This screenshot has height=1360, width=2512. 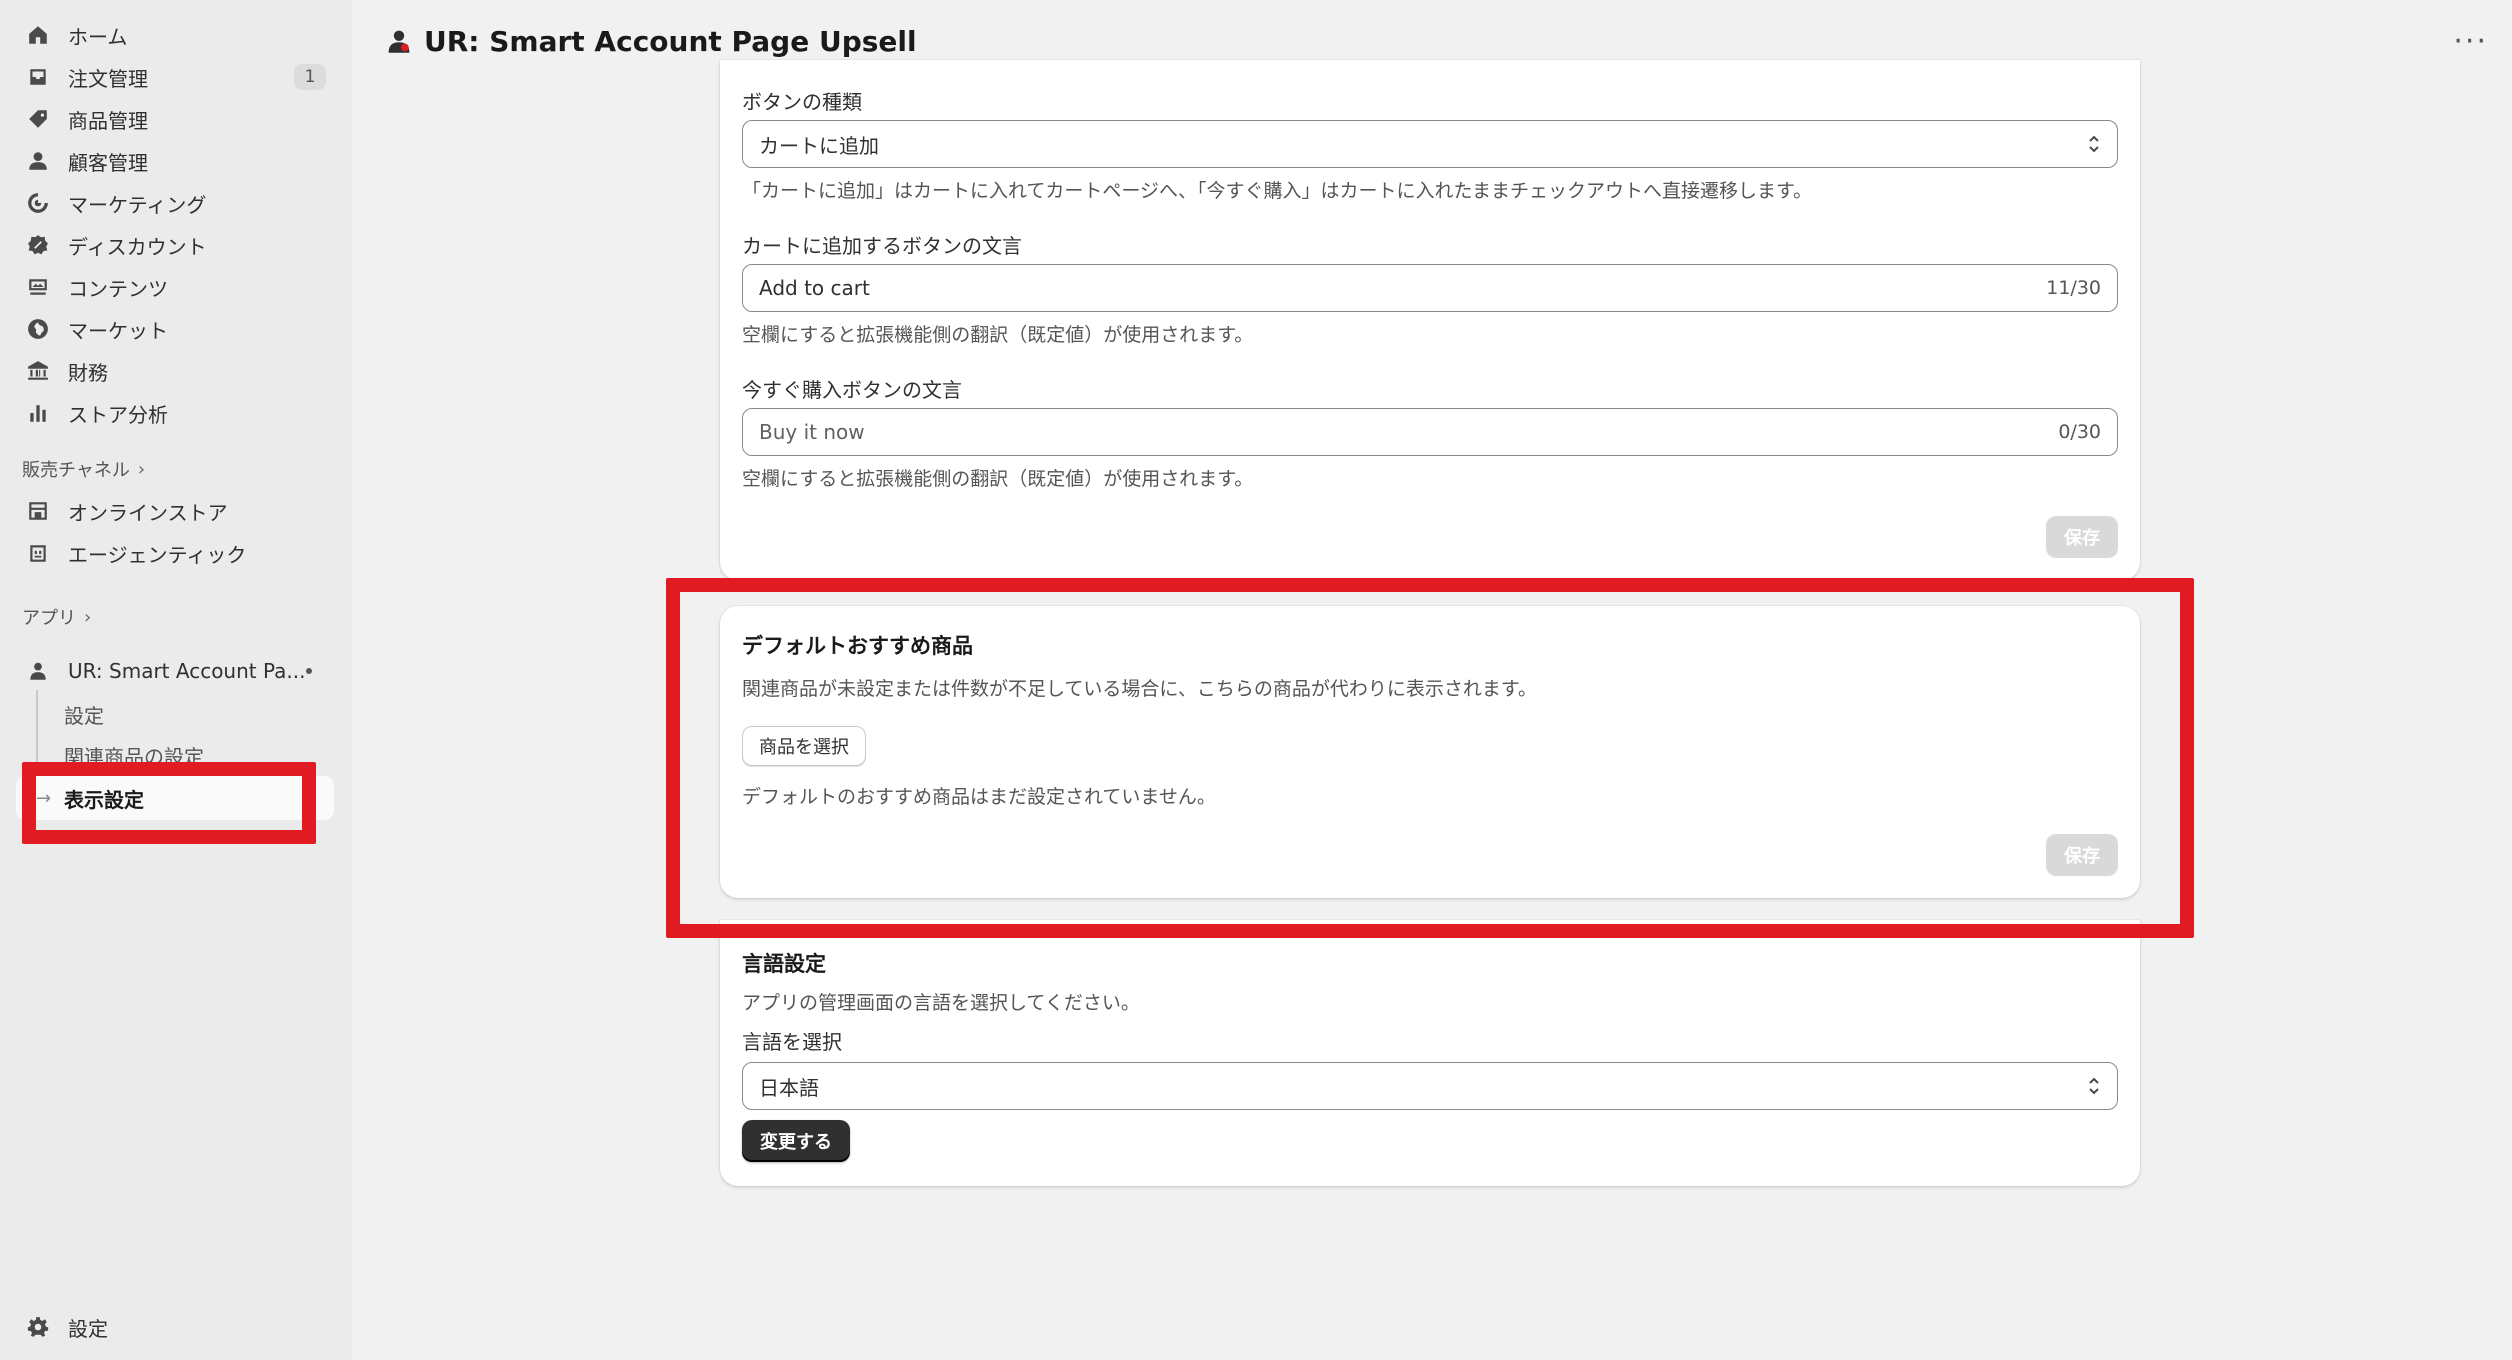 What do you see at coordinates (175, 287) in the screenshot?
I see `sidebar-item-content: コンテンツ` at bounding box center [175, 287].